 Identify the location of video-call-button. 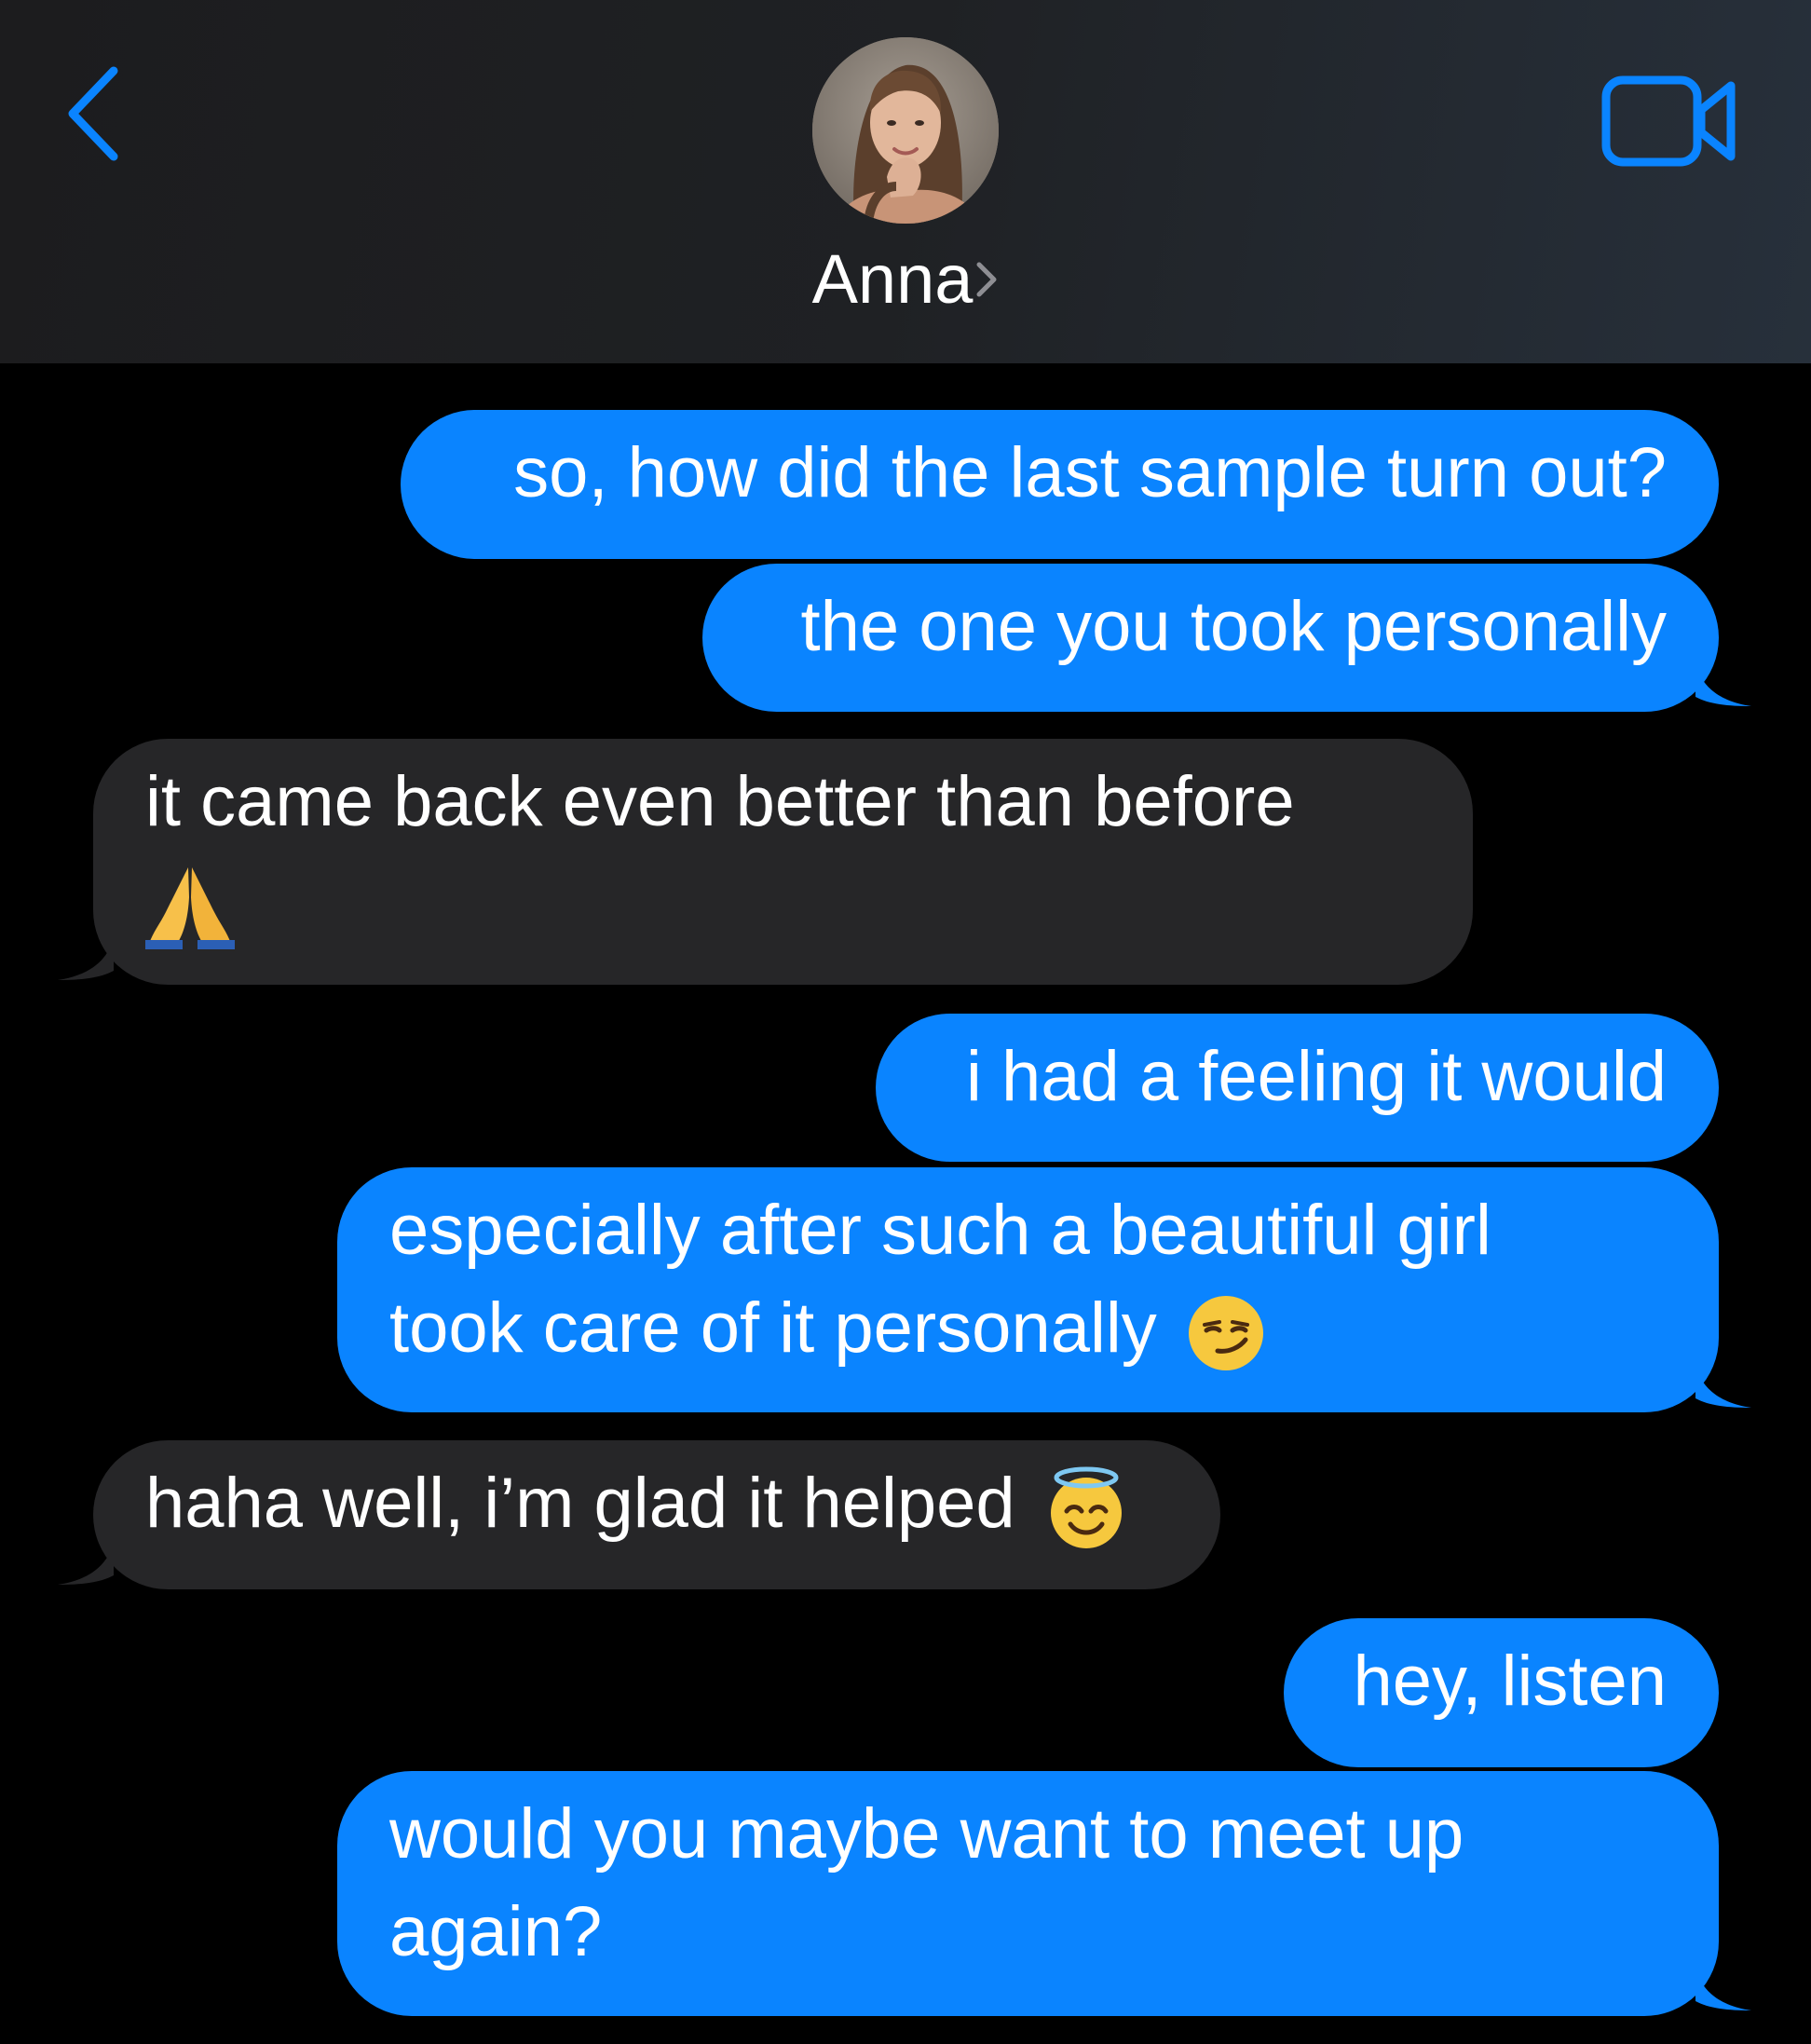
(1670, 122).